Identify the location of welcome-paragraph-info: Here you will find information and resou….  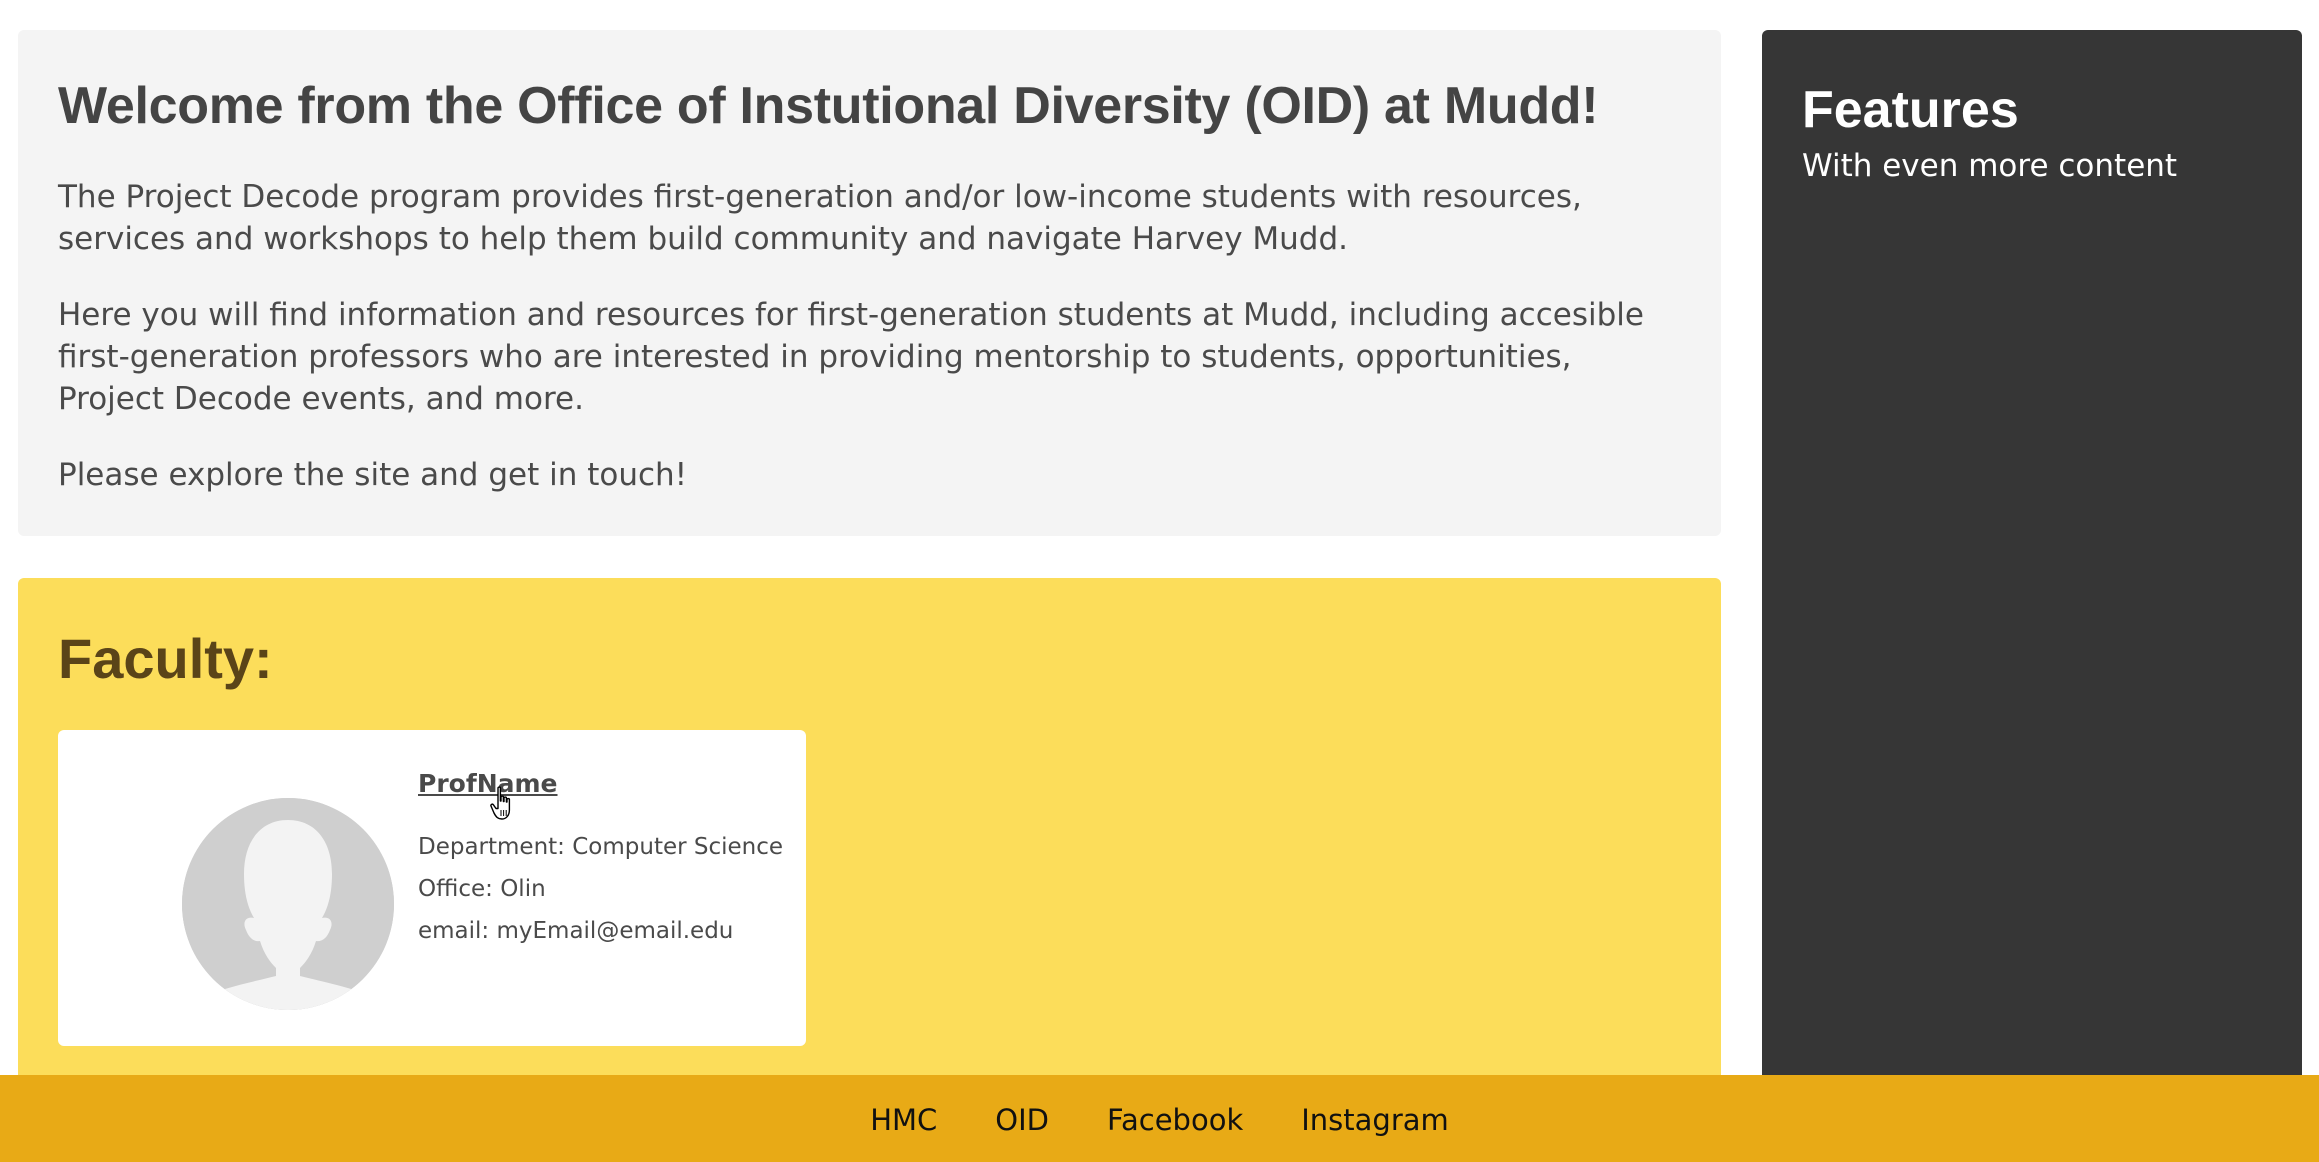
(851, 357).